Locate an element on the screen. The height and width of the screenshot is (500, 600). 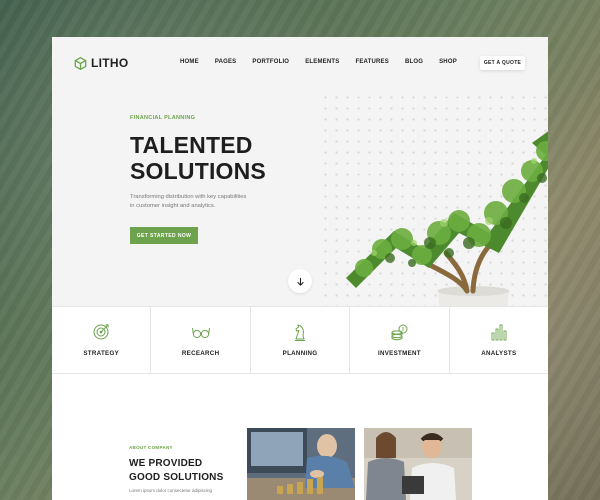
feature-investment: INVESTMENT is located at coordinates (400, 340).